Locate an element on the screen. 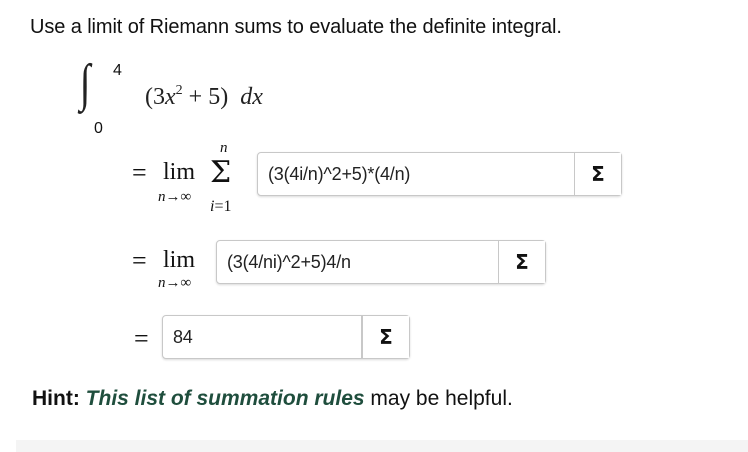  sigma-index-start: =1 is located at coordinates (223, 206).